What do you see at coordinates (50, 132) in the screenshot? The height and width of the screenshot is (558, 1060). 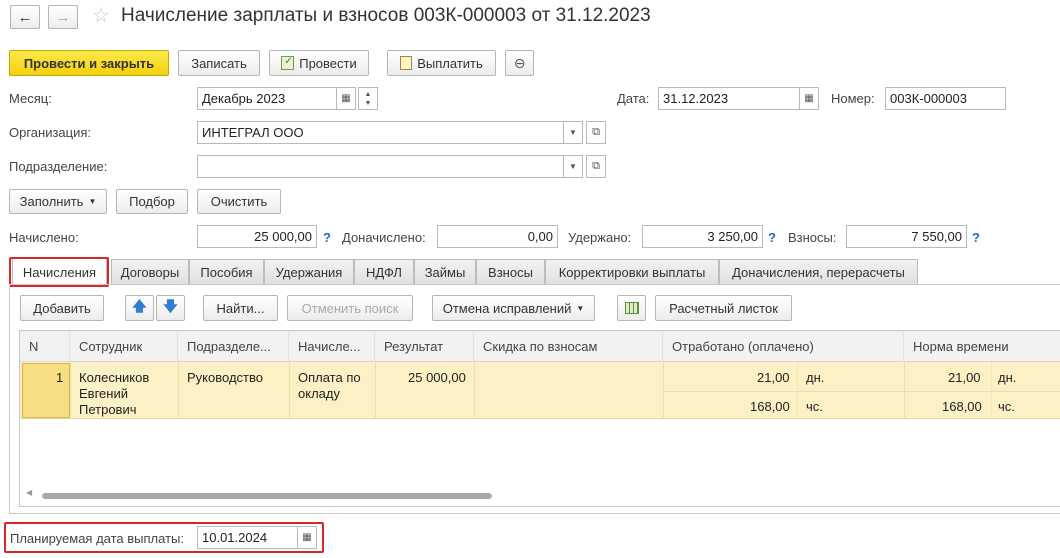 I see `organization-label: Организация:` at bounding box center [50, 132].